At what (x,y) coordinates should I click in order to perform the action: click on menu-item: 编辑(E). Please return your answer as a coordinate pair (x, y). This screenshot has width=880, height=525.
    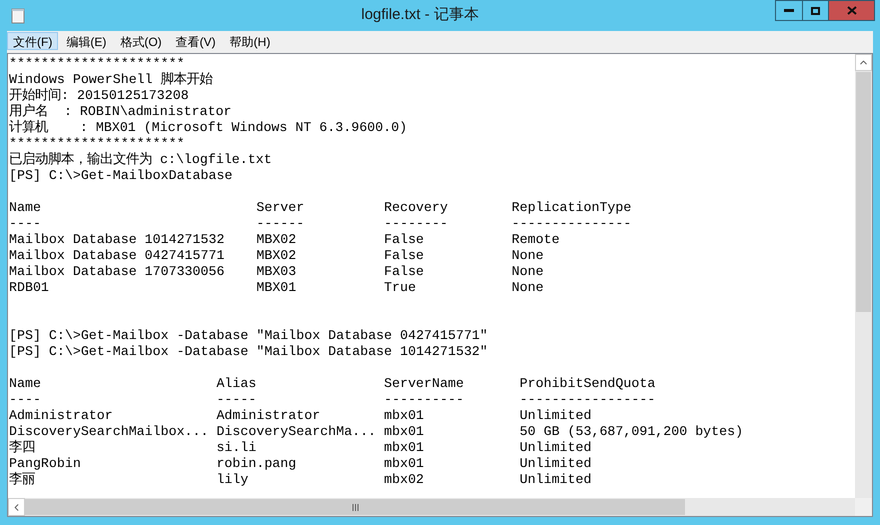
    Looking at the image, I should click on (86, 41).